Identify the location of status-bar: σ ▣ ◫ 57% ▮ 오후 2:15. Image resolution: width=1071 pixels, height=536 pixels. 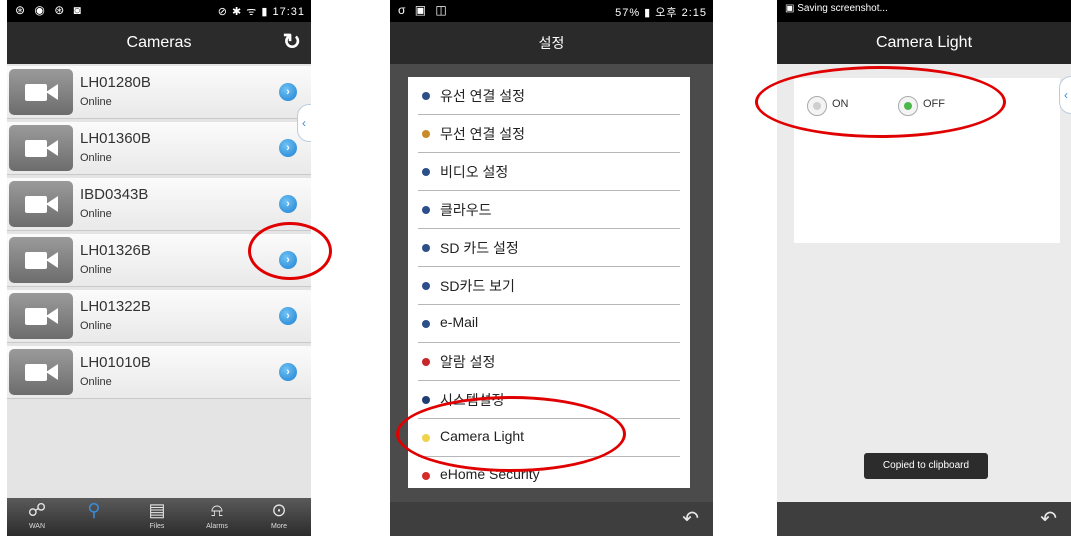
(551, 11).